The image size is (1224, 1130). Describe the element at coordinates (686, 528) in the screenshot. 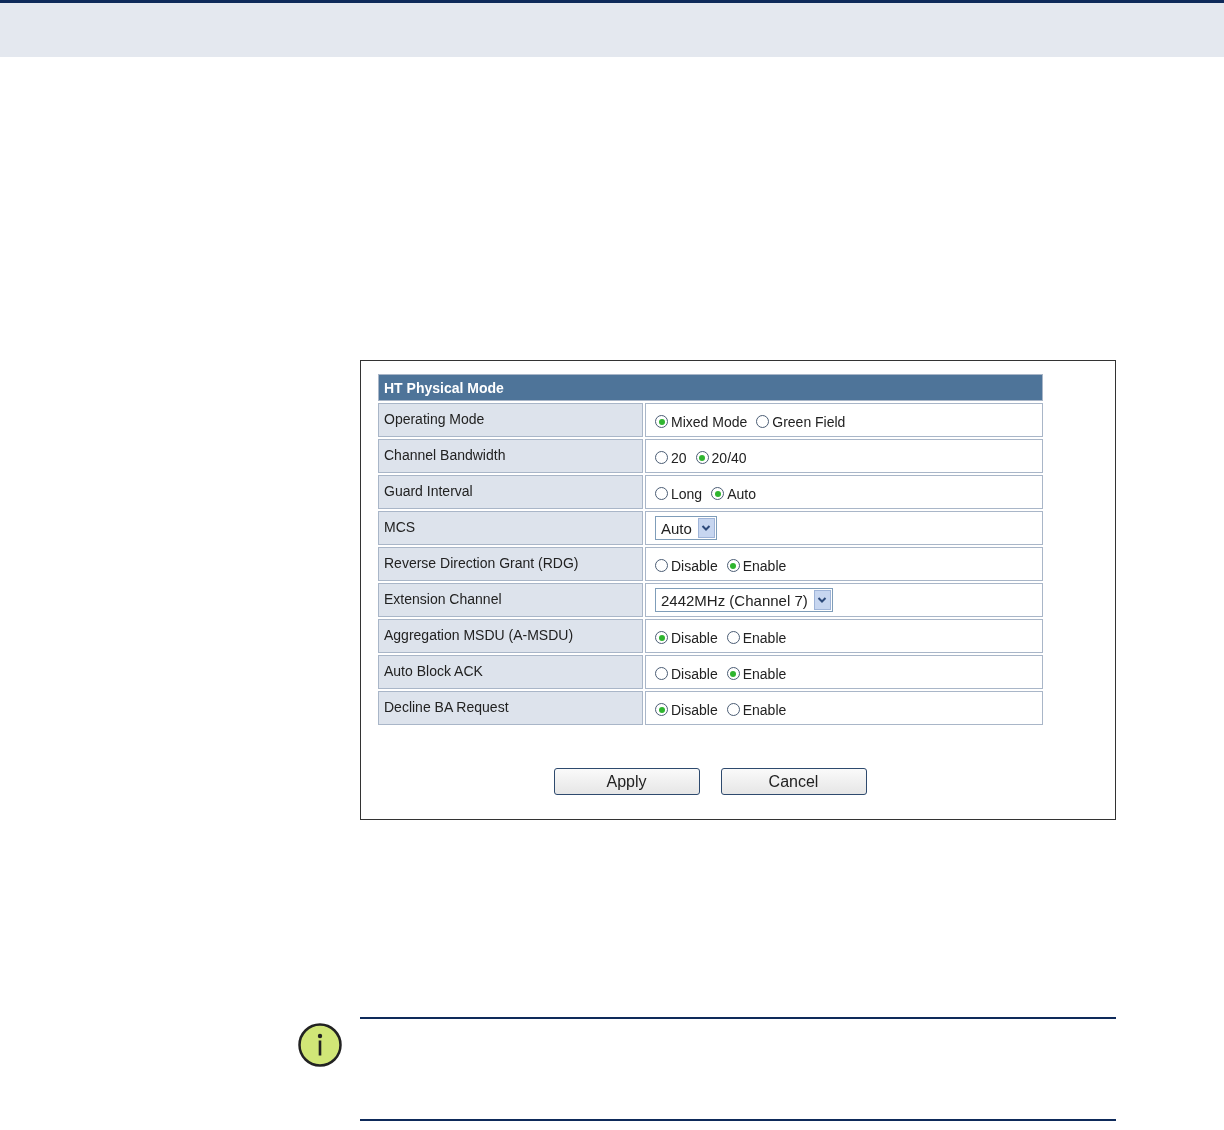

I see `dropdown: Auto` at that location.